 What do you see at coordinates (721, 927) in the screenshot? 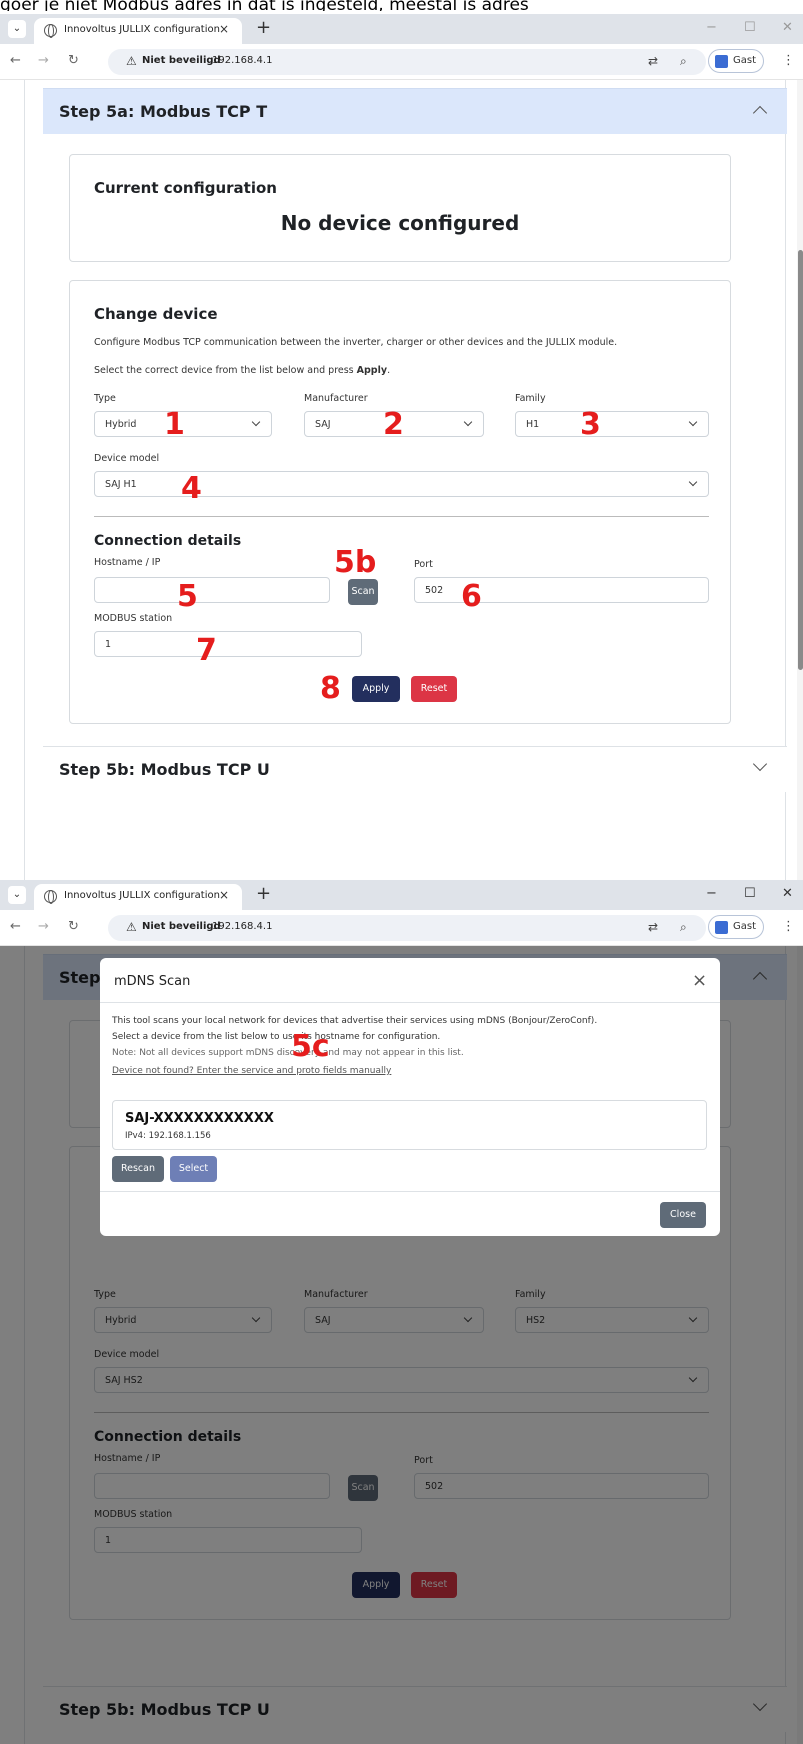
I see `profile-avatar-icon` at bounding box center [721, 927].